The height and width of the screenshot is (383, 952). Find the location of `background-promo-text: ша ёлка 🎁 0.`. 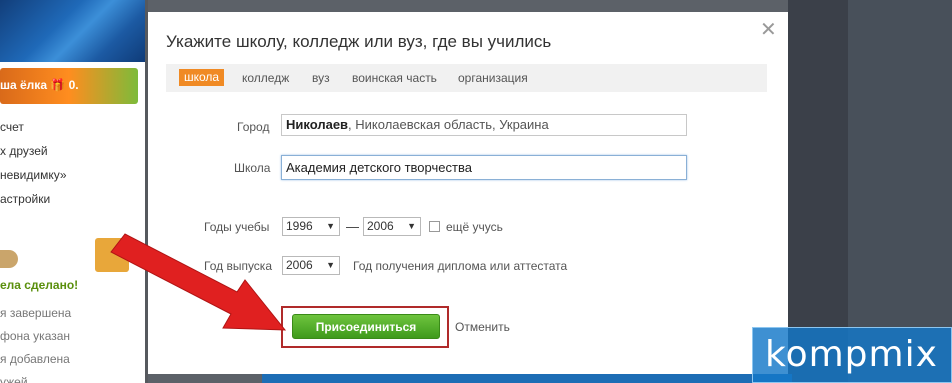

background-promo-text: ша ёлка 🎁 0. is located at coordinates (39, 85).